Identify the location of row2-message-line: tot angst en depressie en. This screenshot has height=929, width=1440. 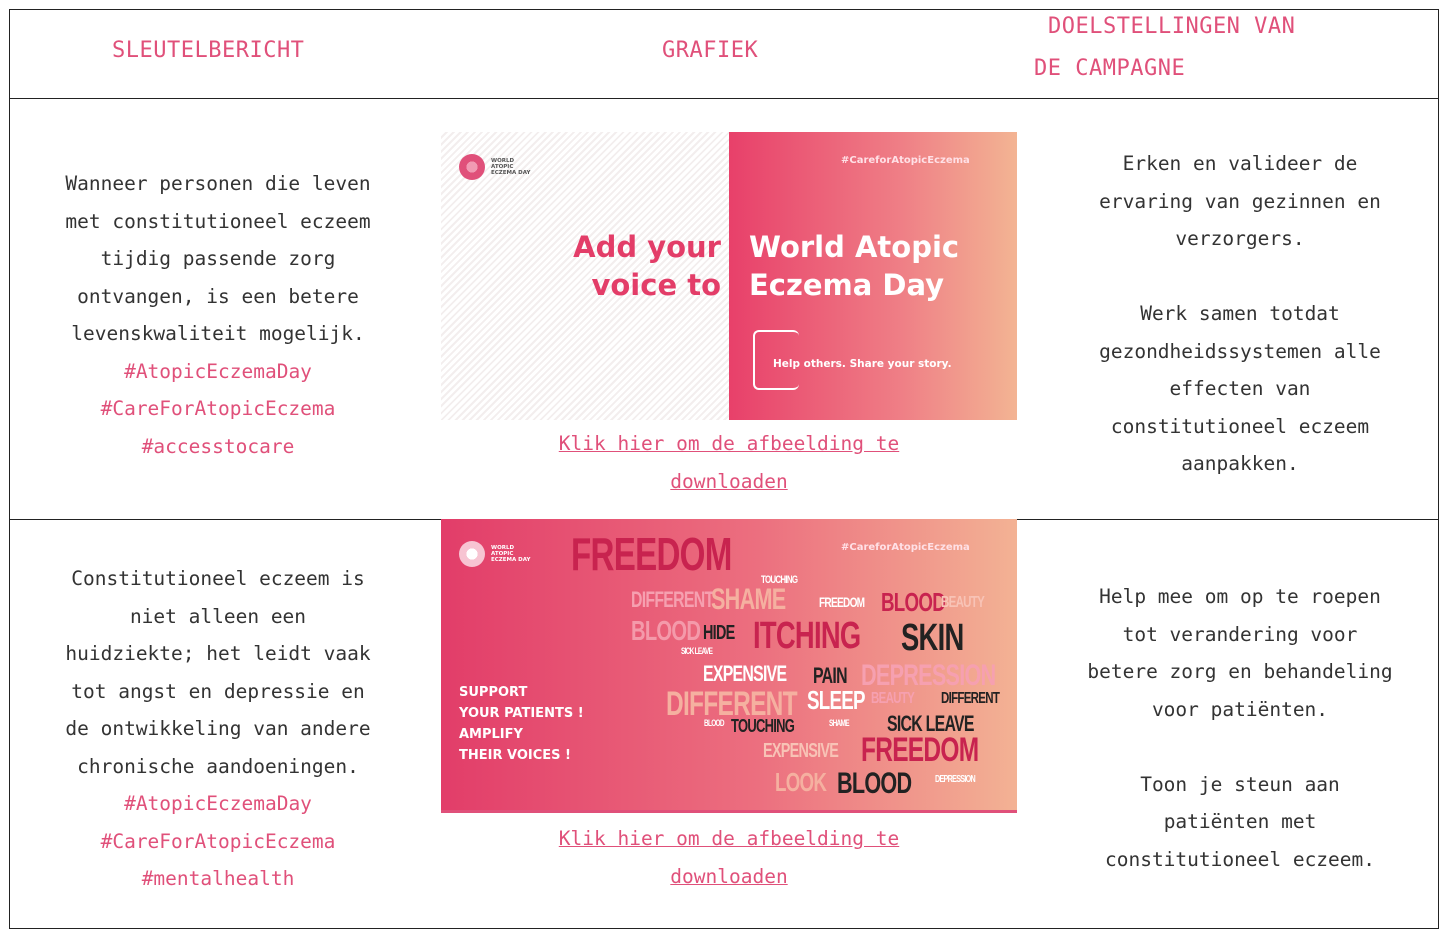
(218, 691).